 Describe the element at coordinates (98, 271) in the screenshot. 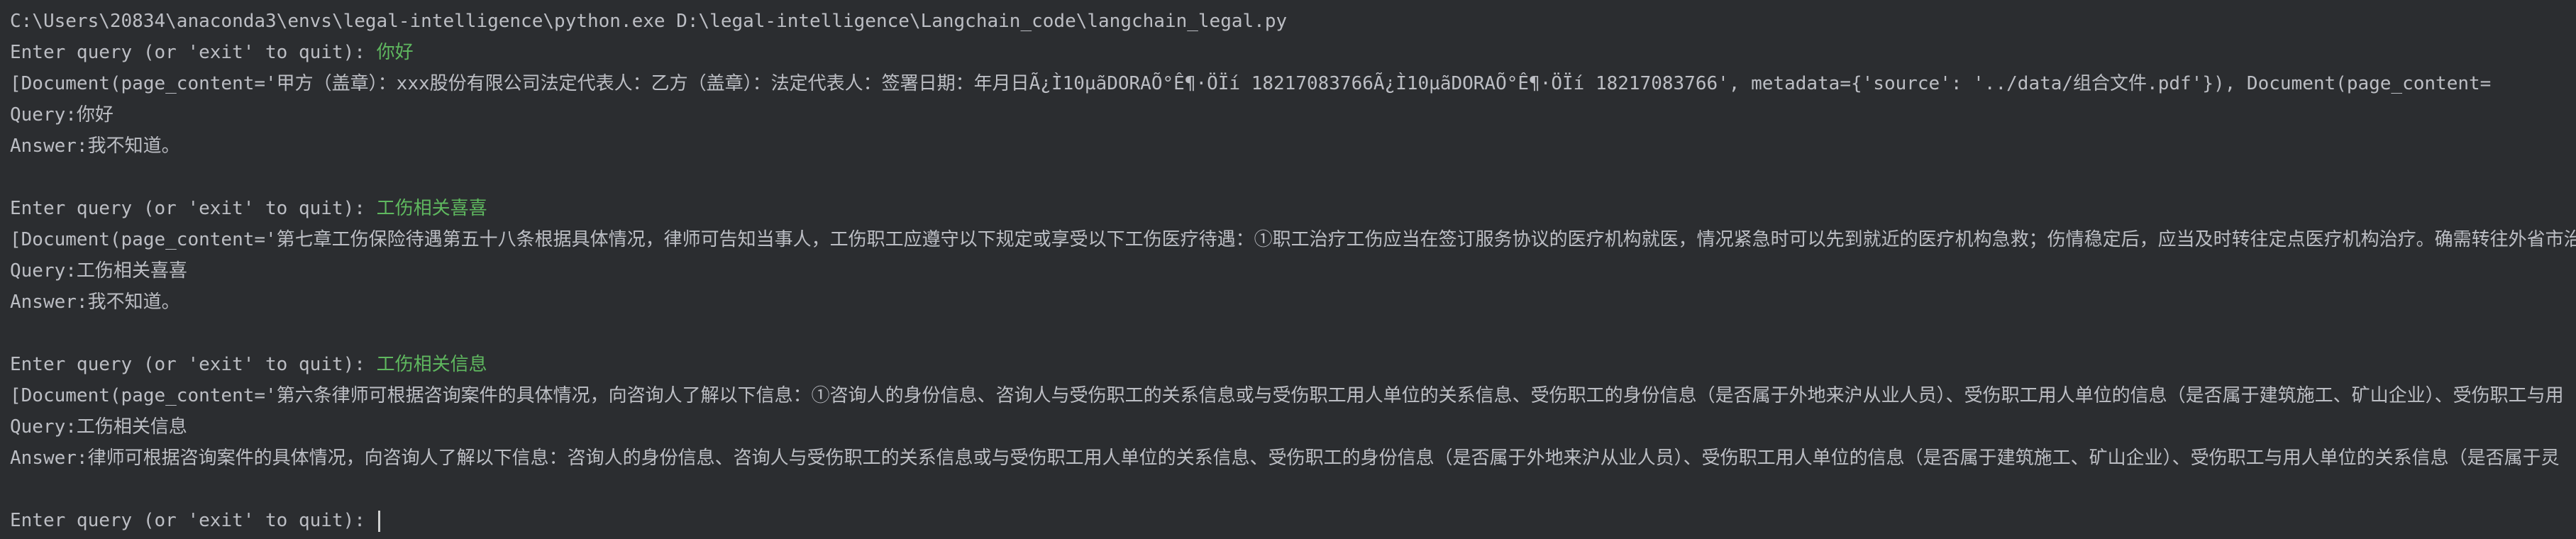

I see `query-echo: Query:工伤相关喜喜` at that location.